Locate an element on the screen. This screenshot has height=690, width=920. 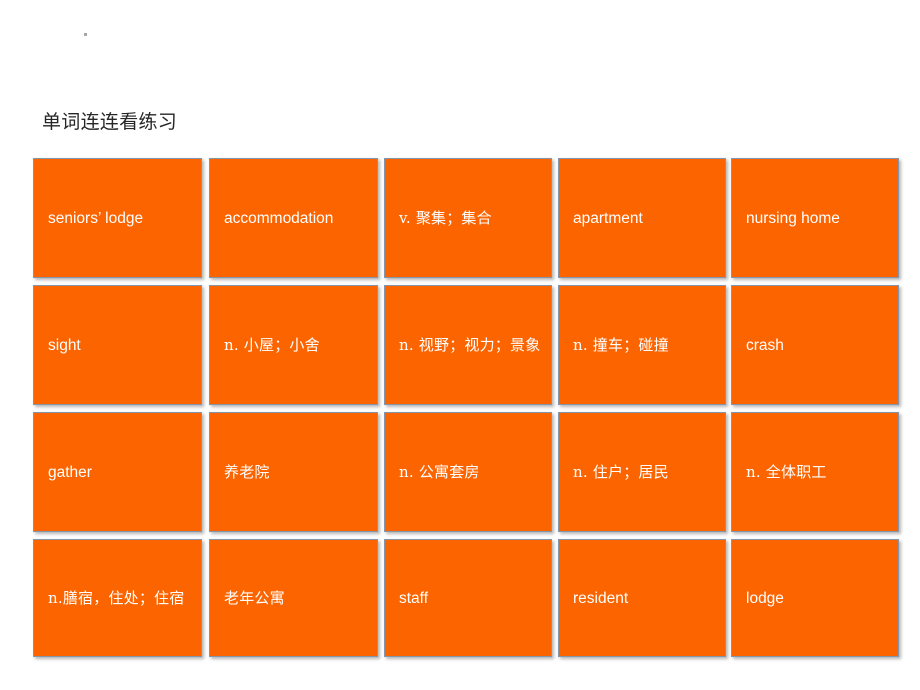
word-card-label: n. 撞车；碰撞 is located at coordinates (621, 345).